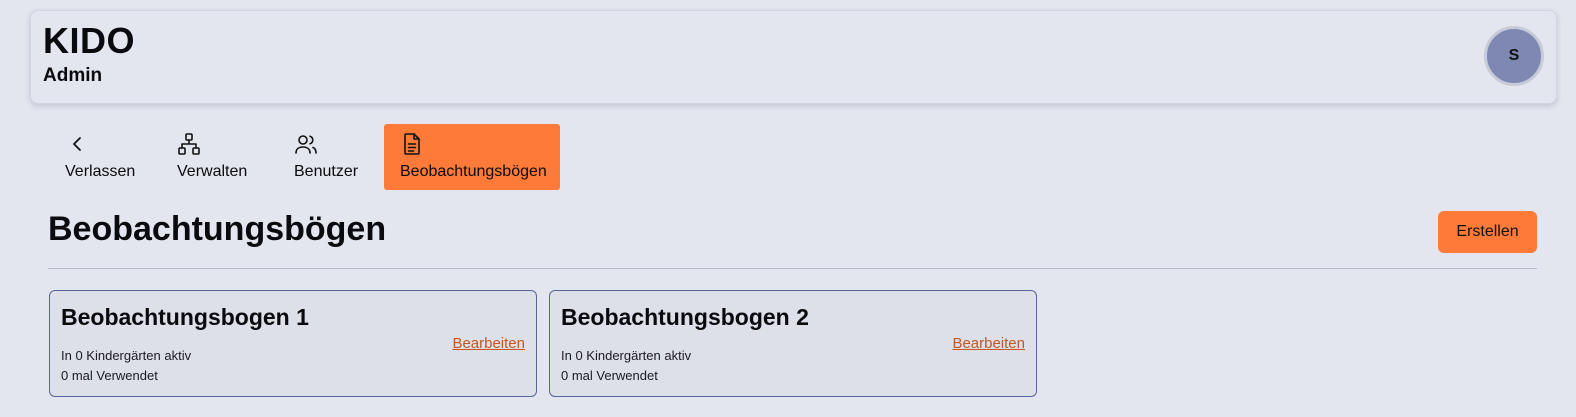 This screenshot has width=1576, height=417. I want to click on brand-title: KIDO, so click(89, 40).